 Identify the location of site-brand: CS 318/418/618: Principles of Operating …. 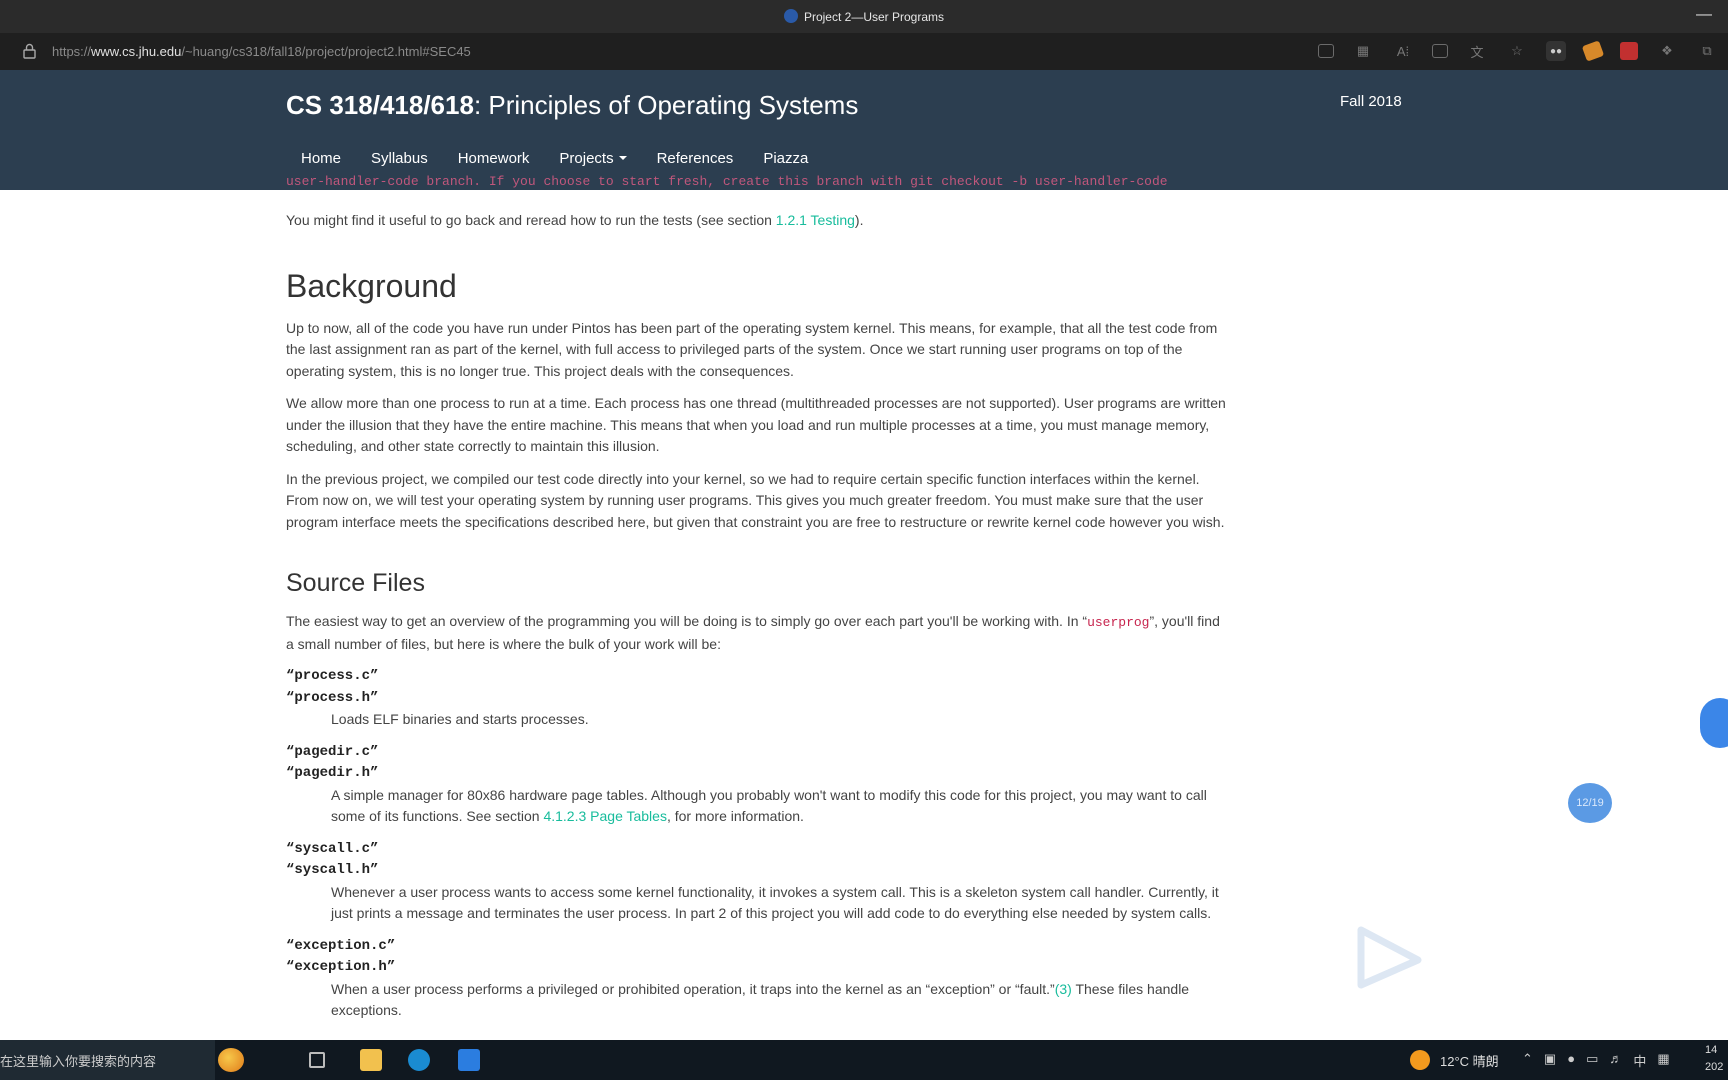
(572, 105).